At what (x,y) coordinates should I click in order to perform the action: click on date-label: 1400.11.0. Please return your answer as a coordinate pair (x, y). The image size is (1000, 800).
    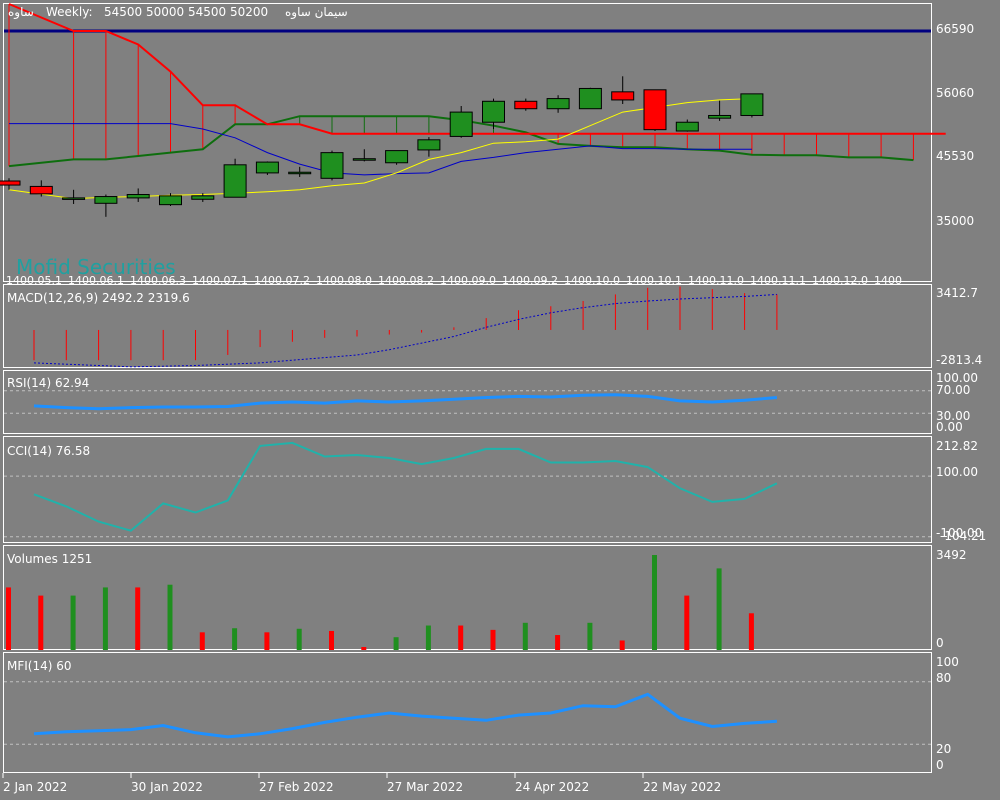
    Looking at the image, I should click on (716, 280).